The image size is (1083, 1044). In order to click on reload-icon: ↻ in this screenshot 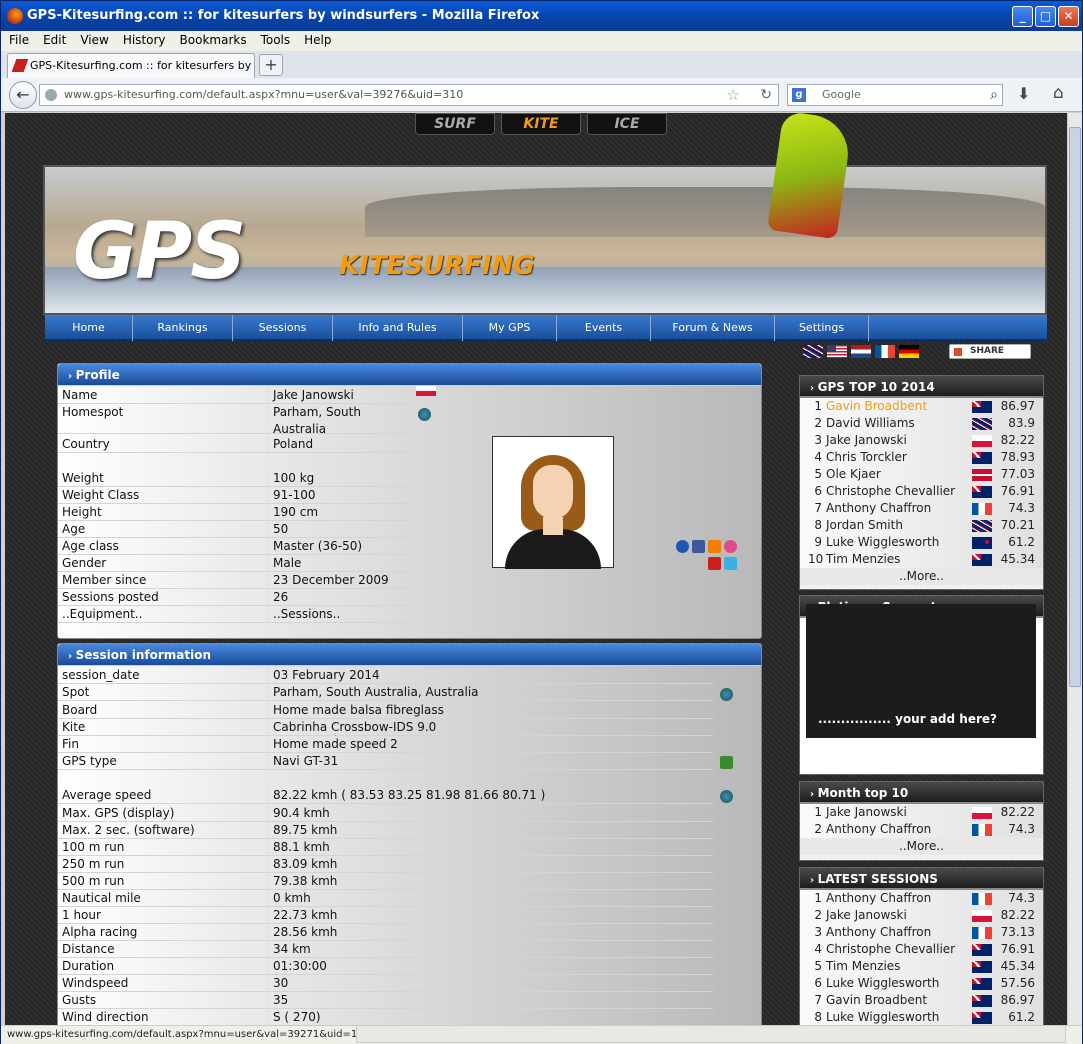, I will do `click(766, 95)`.